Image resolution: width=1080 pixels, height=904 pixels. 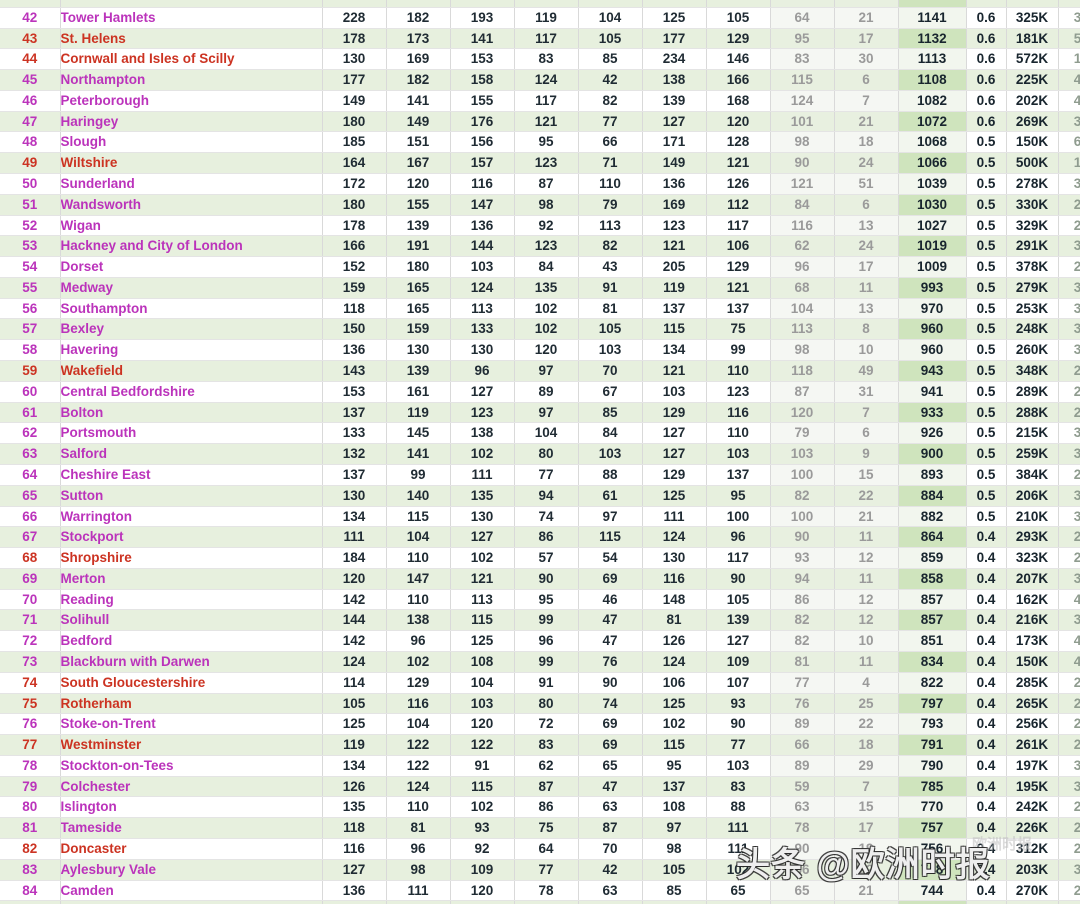 What do you see at coordinates (802, 142) in the screenshot?
I see `cell-value-8: 98` at bounding box center [802, 142].